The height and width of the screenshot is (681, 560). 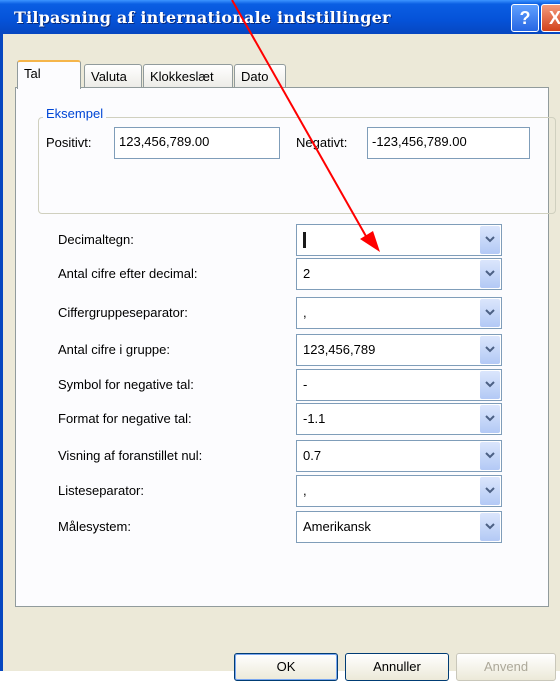 What do you see at coordinates (125, 418) in the screenshot?
I see `negative-number-format-label: Format for negative tal:` at bounding box center [125, 418].